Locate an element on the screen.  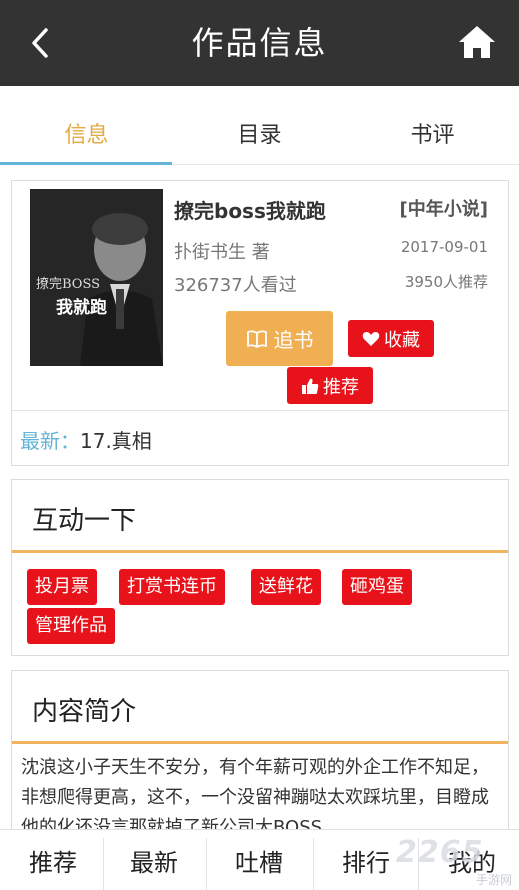
recommend-button: 推荐 is located at coordinates (330, 385).